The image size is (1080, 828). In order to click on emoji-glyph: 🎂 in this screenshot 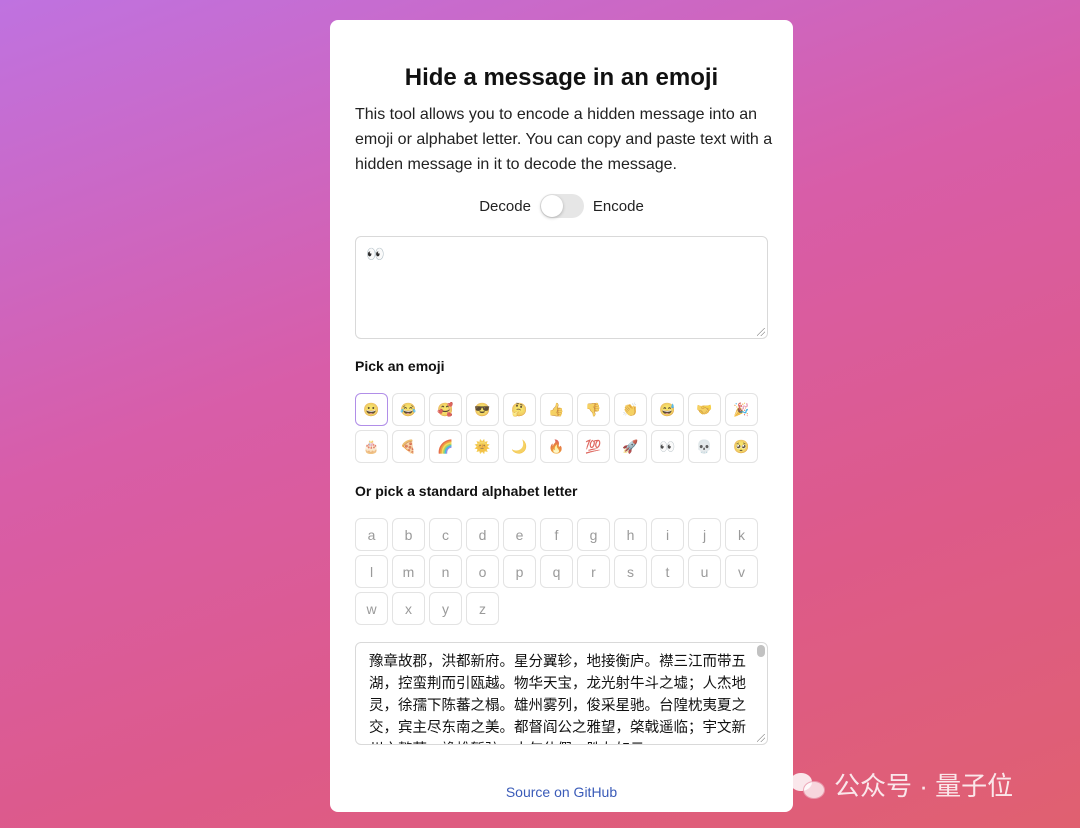, I will do `click(371, 446)`.